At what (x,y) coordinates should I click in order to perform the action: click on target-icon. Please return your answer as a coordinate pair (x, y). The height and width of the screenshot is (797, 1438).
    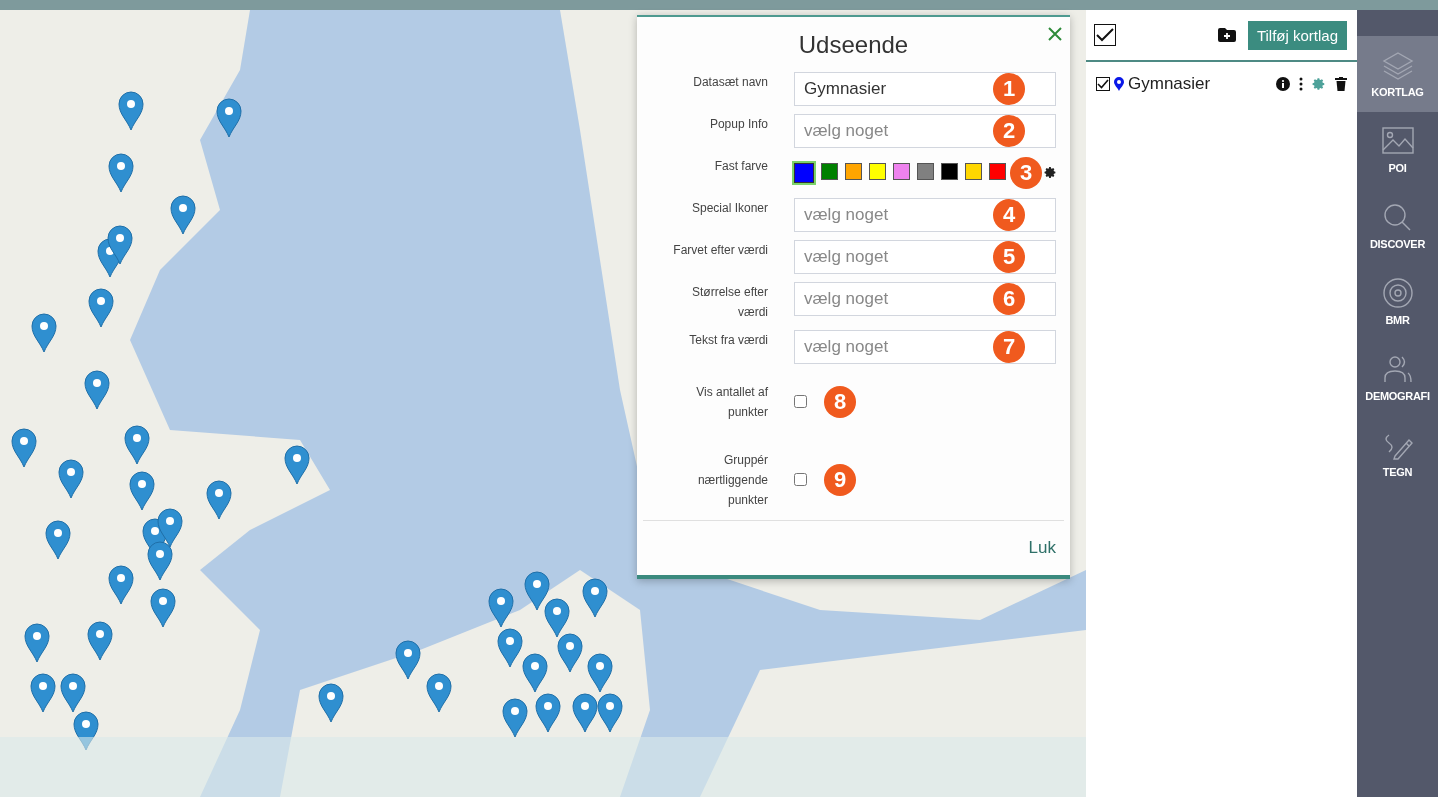
    Looking at the image, I should click on (1397, 293).